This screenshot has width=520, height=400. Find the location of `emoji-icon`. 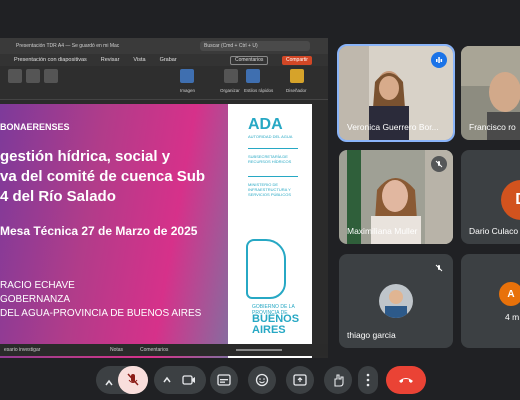

emoji-icon is located at coordinates (262, 380).